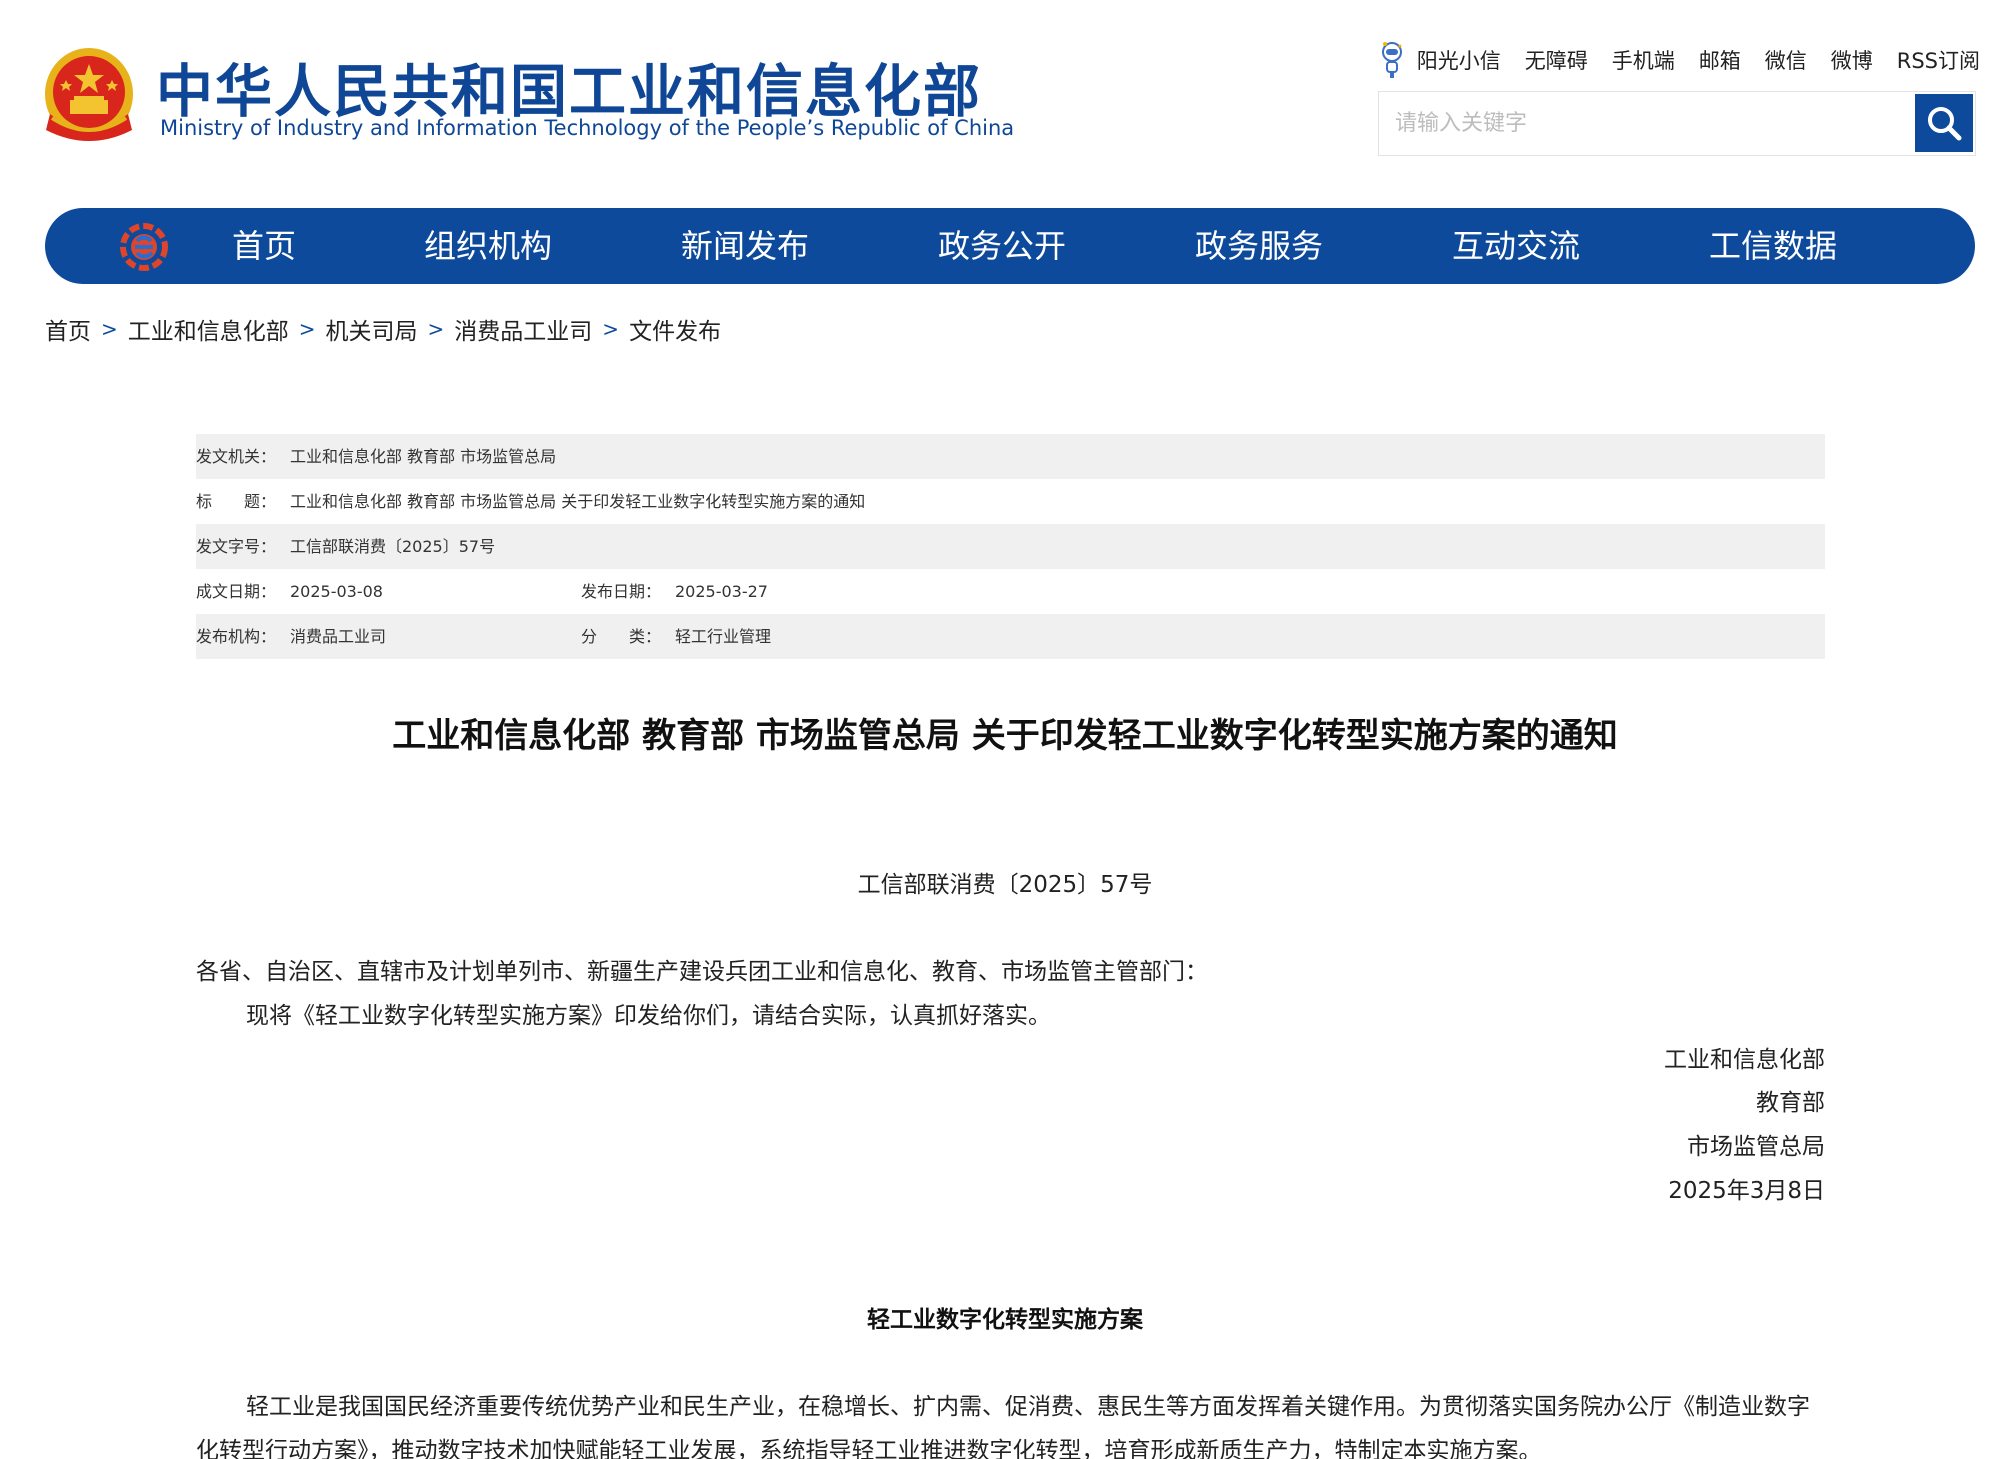 This screenshot has width=2010, height=1459. What do you see at coordinates (621, 636) in the screenshot?
I see `meta-category-label: 分 类：` at bounding box center [621, 636].